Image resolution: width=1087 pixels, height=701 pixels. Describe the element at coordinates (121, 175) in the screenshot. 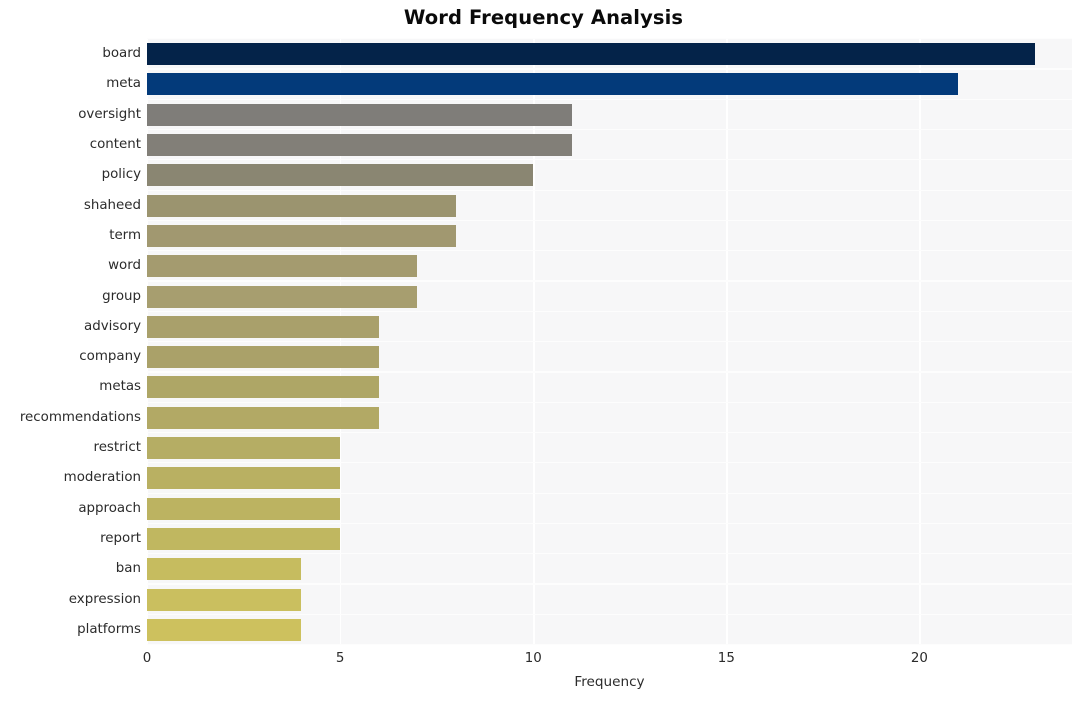

I see `y-axis-label: policy` at that location.